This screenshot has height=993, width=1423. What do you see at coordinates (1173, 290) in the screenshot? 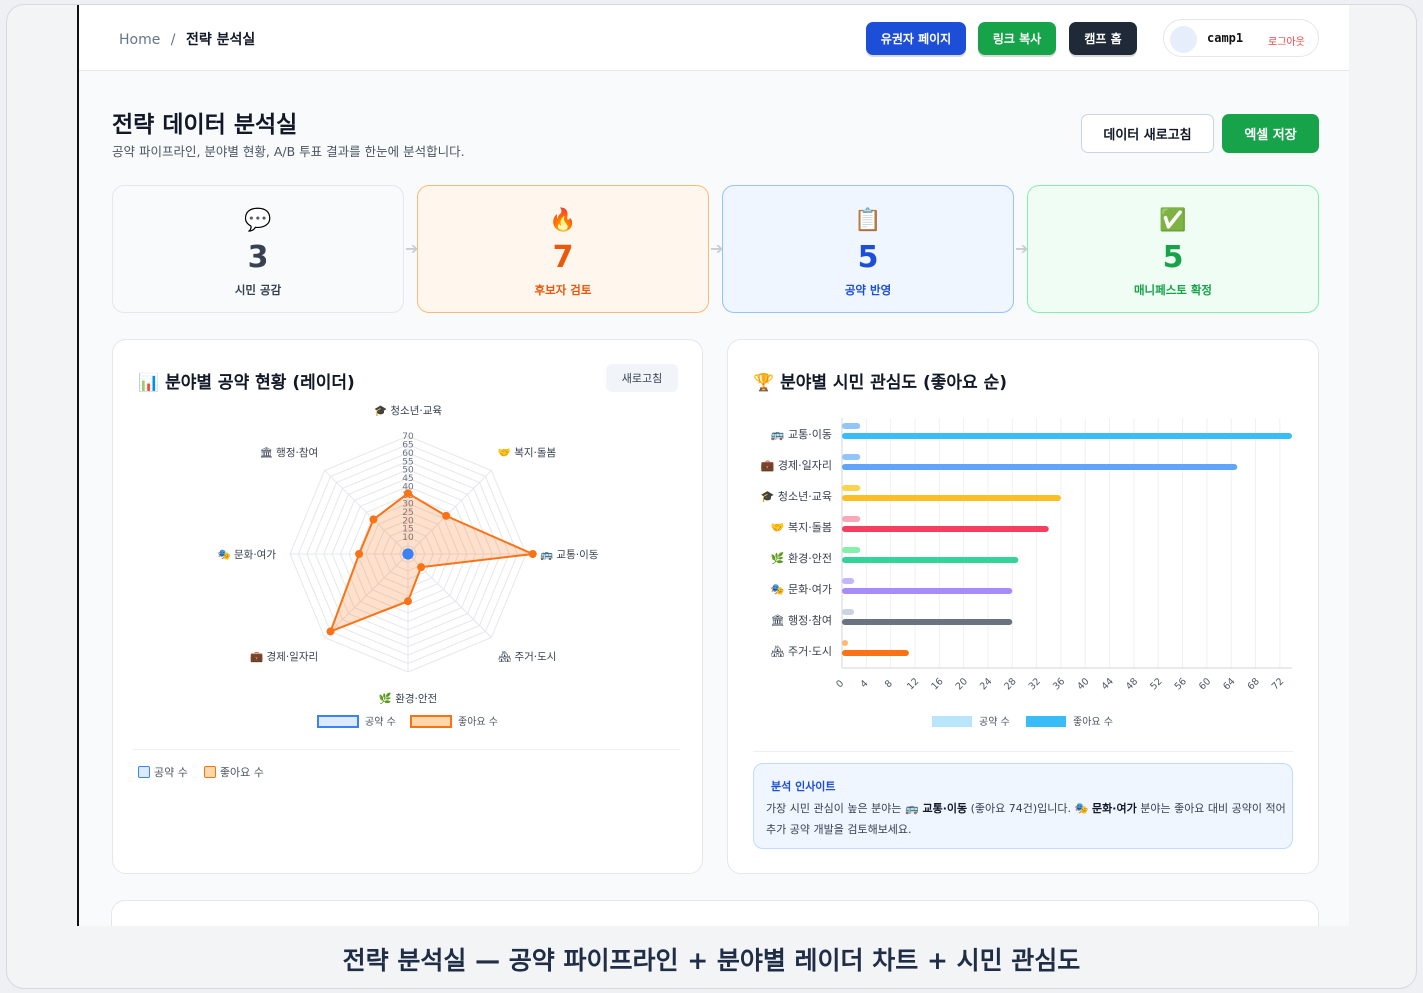
I see `pipeline-label: 매니페스토 확정` at bounding box center [1173, 290].